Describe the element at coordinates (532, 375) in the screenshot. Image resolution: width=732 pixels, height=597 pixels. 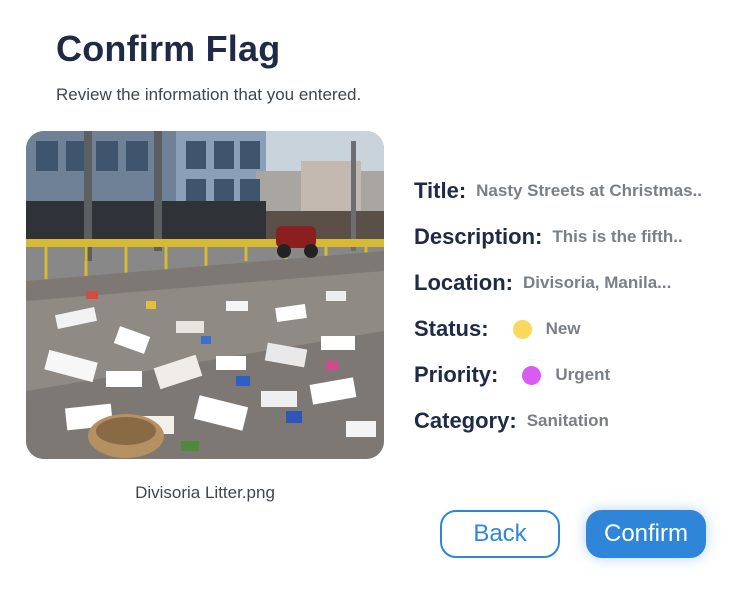
I see `priority-dot-icon` at that location.